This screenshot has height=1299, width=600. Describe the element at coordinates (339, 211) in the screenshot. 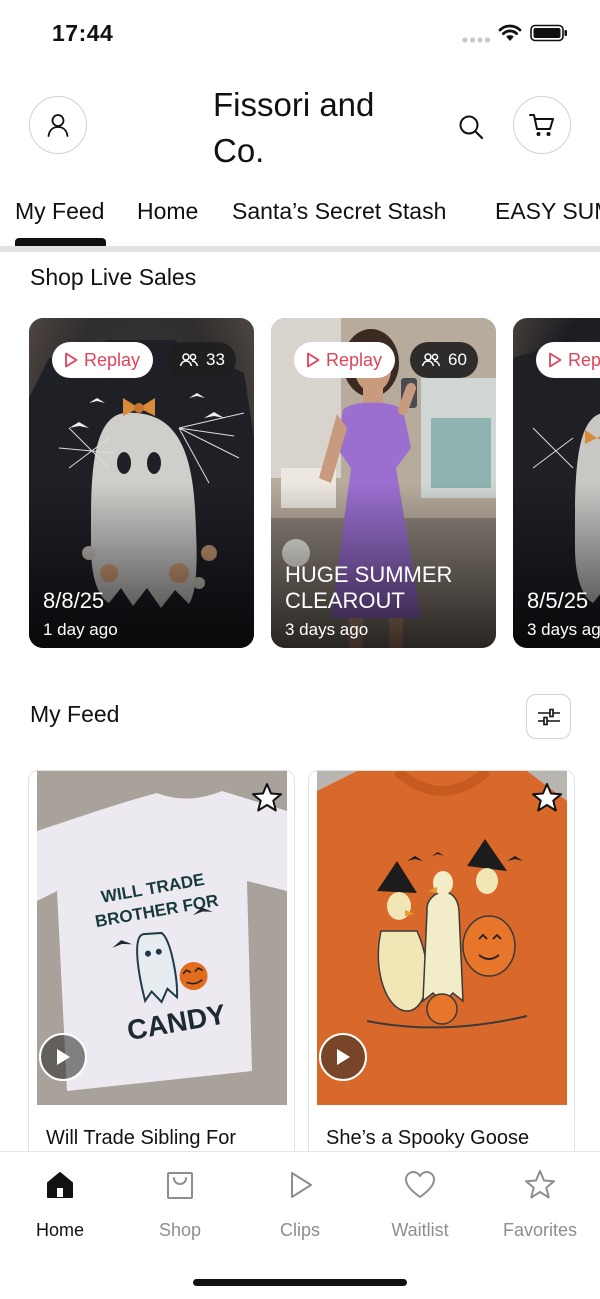

I see `tab-santas-secret-stash: Santa’s Secret Stash` at that location.